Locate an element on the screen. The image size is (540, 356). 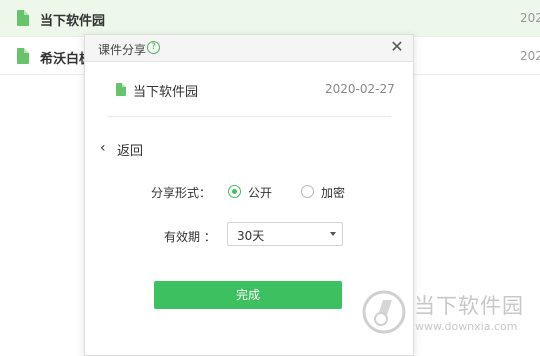
share-type-label: 分享形式： is located at coordinates (181, 193).